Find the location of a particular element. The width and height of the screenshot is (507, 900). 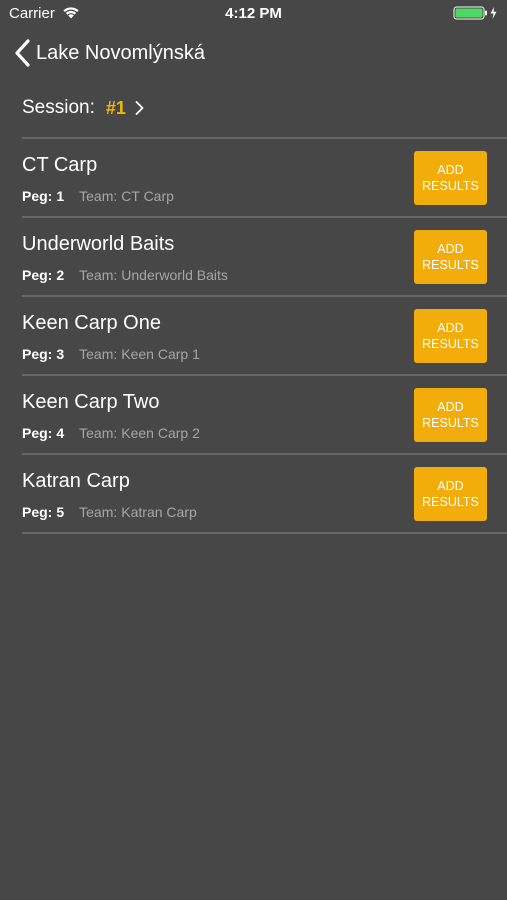

peg-number: 1 is located at coordinates (60, 196).